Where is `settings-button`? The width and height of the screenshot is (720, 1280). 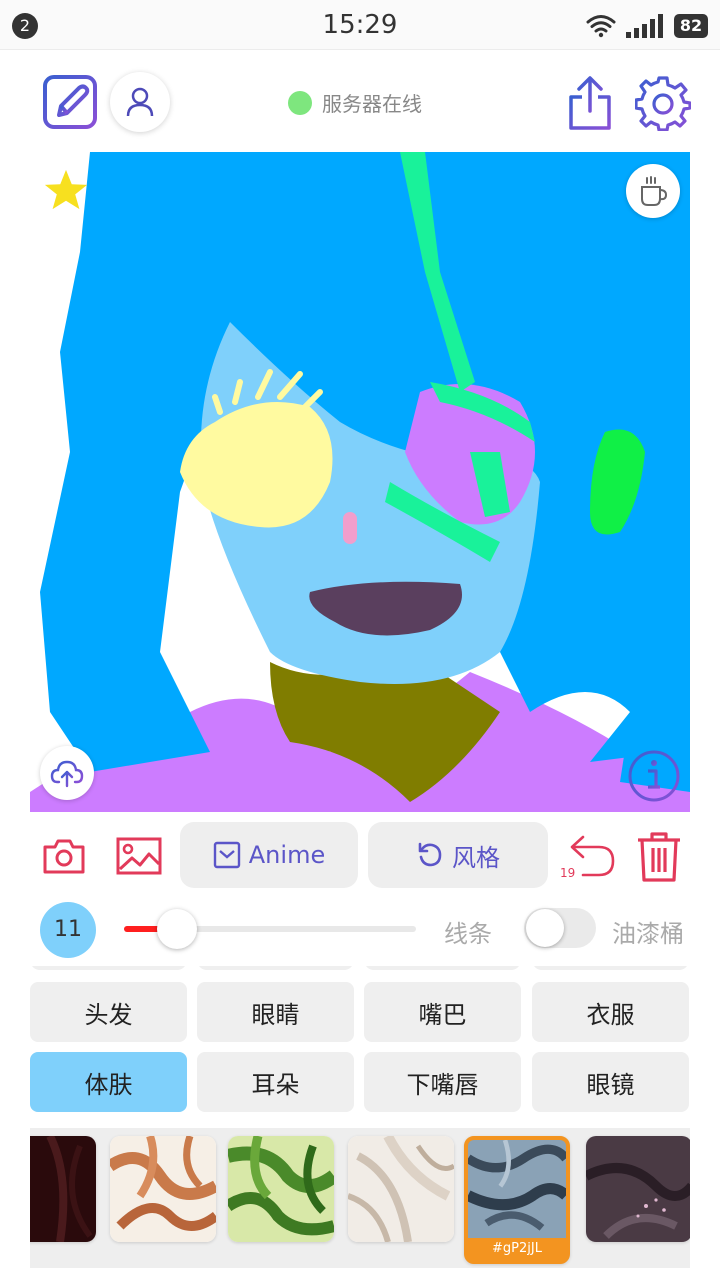
settings-button is located at coordinates (663, 103).